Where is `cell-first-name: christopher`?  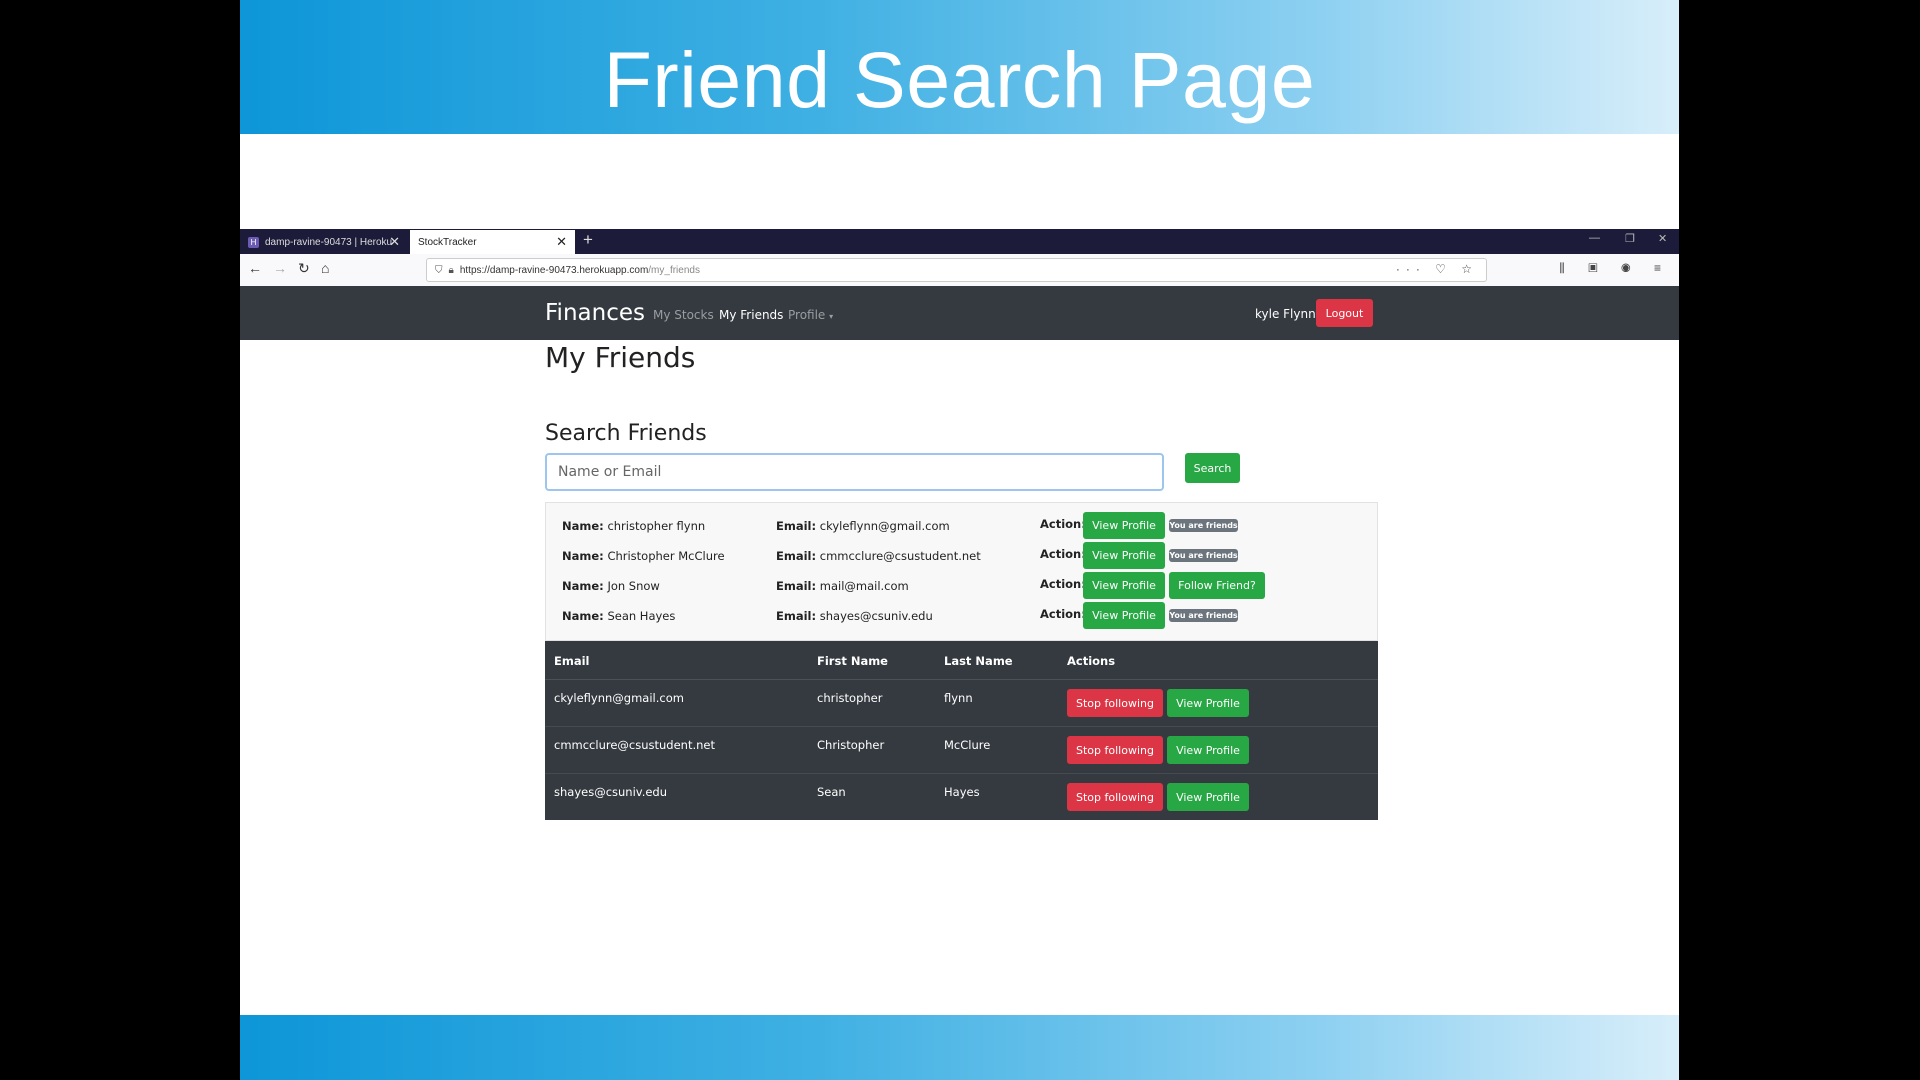 cell-first-name: christopher is located at coordinates (850, 698).